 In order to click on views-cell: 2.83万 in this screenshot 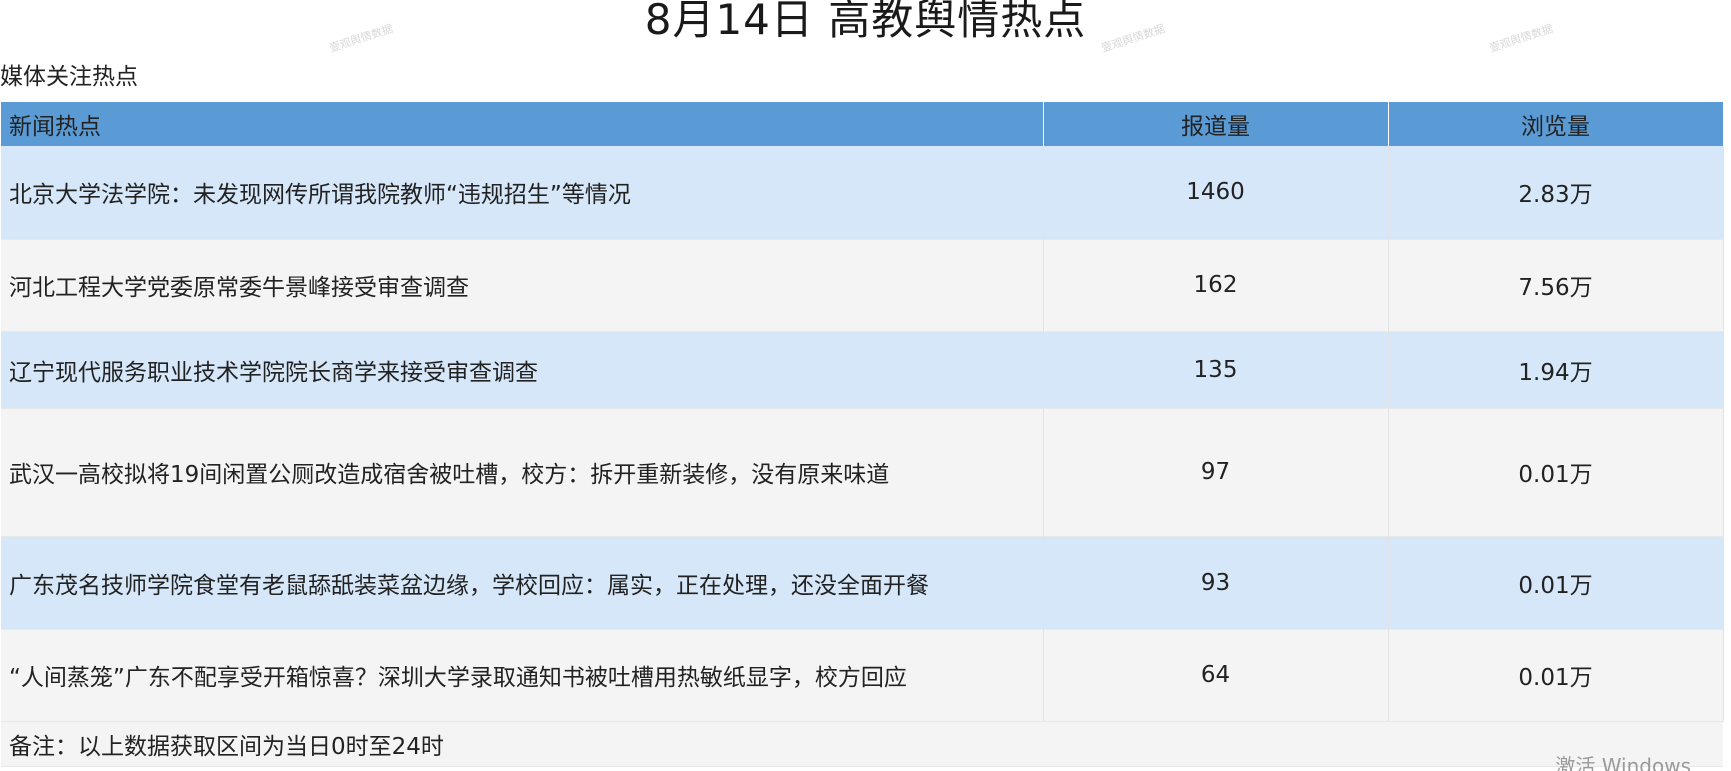, I will do `click(1556, 193)`.